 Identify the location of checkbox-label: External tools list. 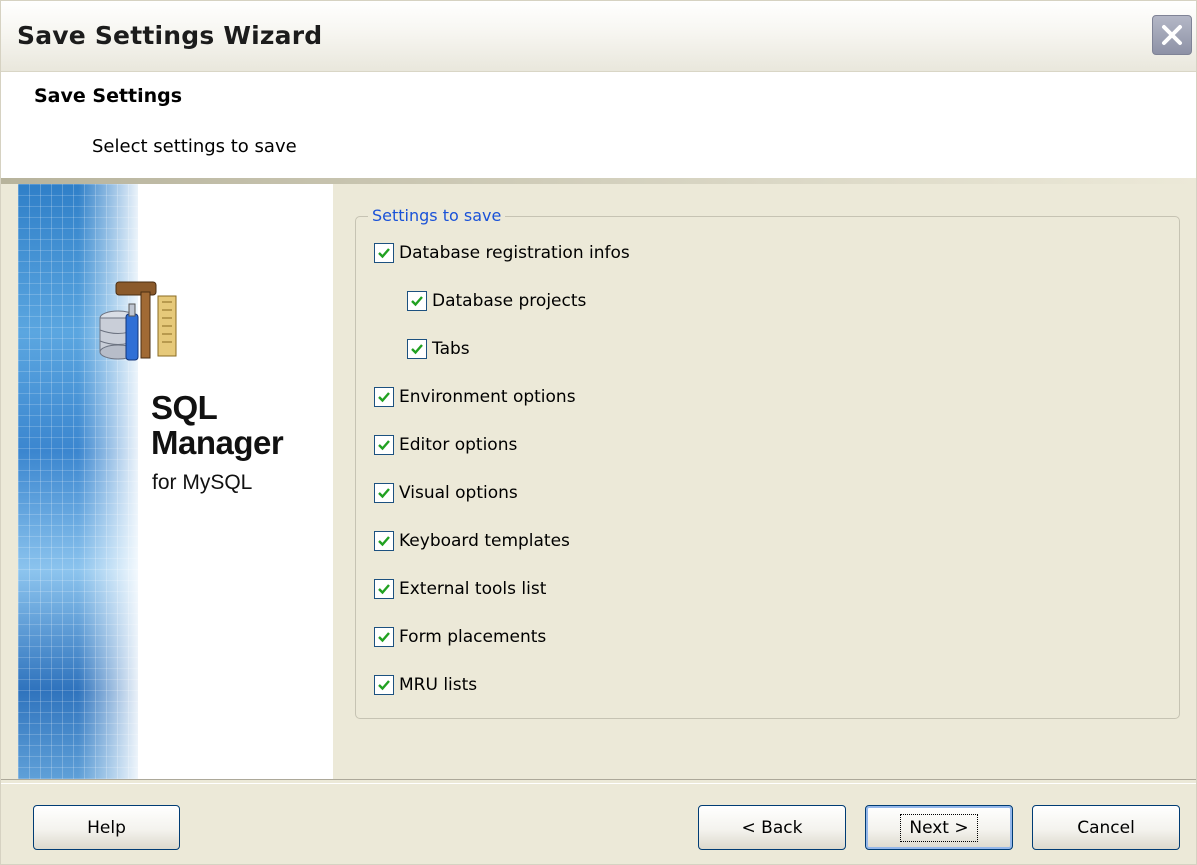
(473, 589).